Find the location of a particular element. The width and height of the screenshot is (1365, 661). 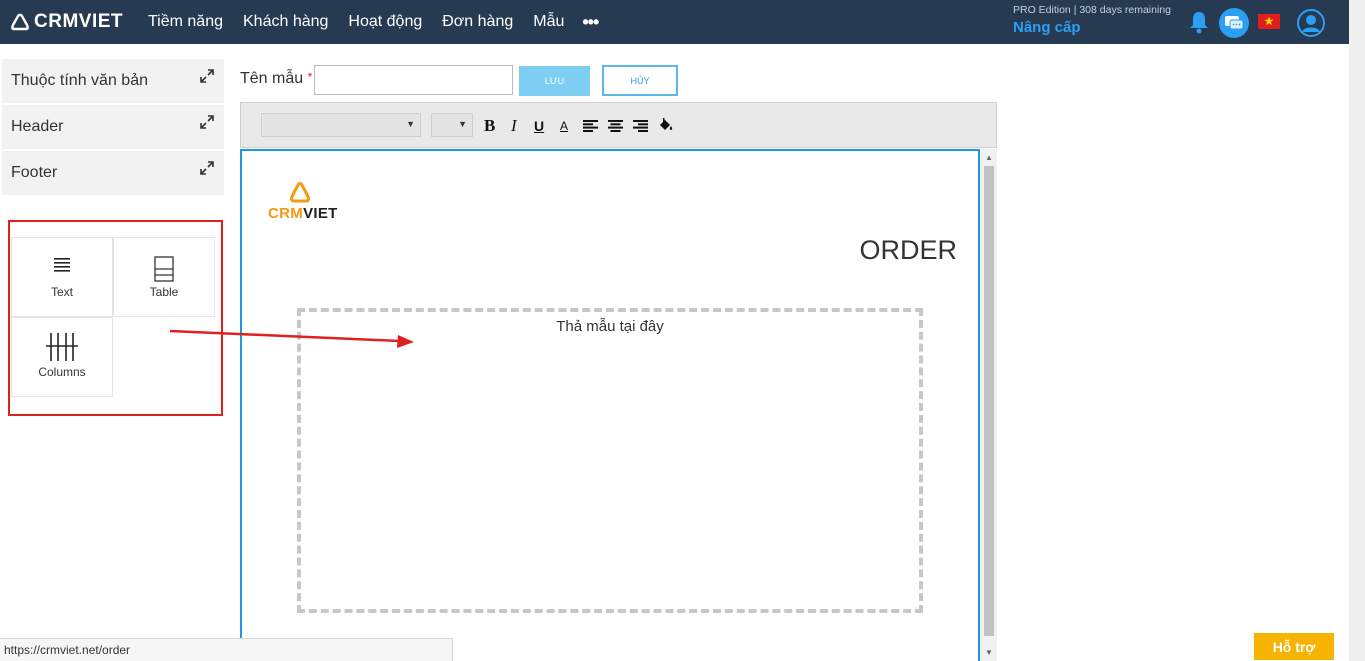

table-icon is located at coordinates (164, 269).